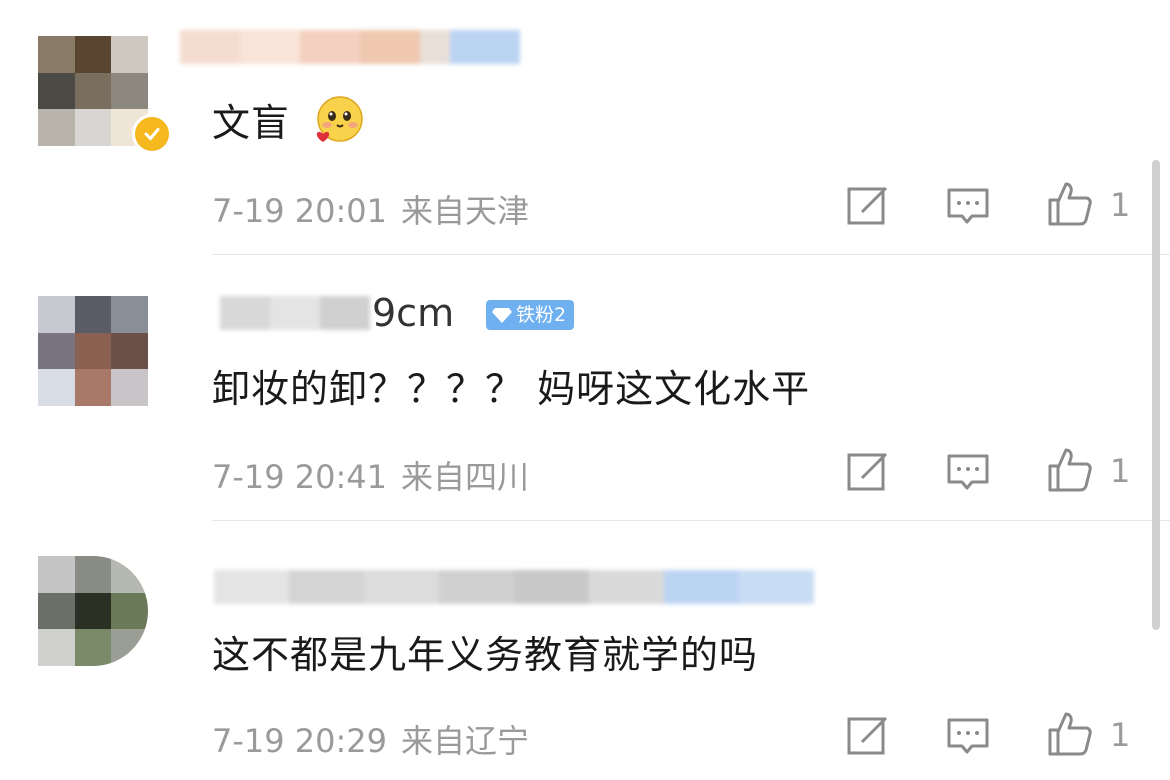 The height and width of the screenshot is (780, 1170). I want to click on comment-meta: 7-19 20:41 来自四川, so click(370, 475).